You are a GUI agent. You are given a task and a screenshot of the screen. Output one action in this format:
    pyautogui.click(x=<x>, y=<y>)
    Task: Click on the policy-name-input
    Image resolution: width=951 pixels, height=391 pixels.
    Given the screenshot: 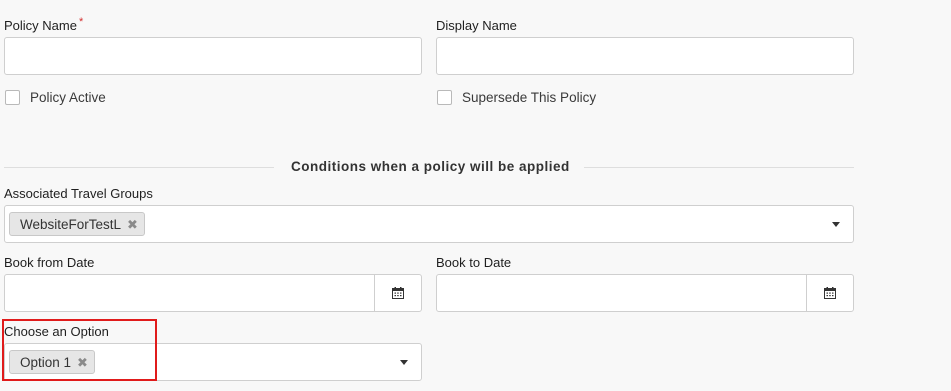 What is the action you would take?
    pyautogui.click(x=213, y=56)
    